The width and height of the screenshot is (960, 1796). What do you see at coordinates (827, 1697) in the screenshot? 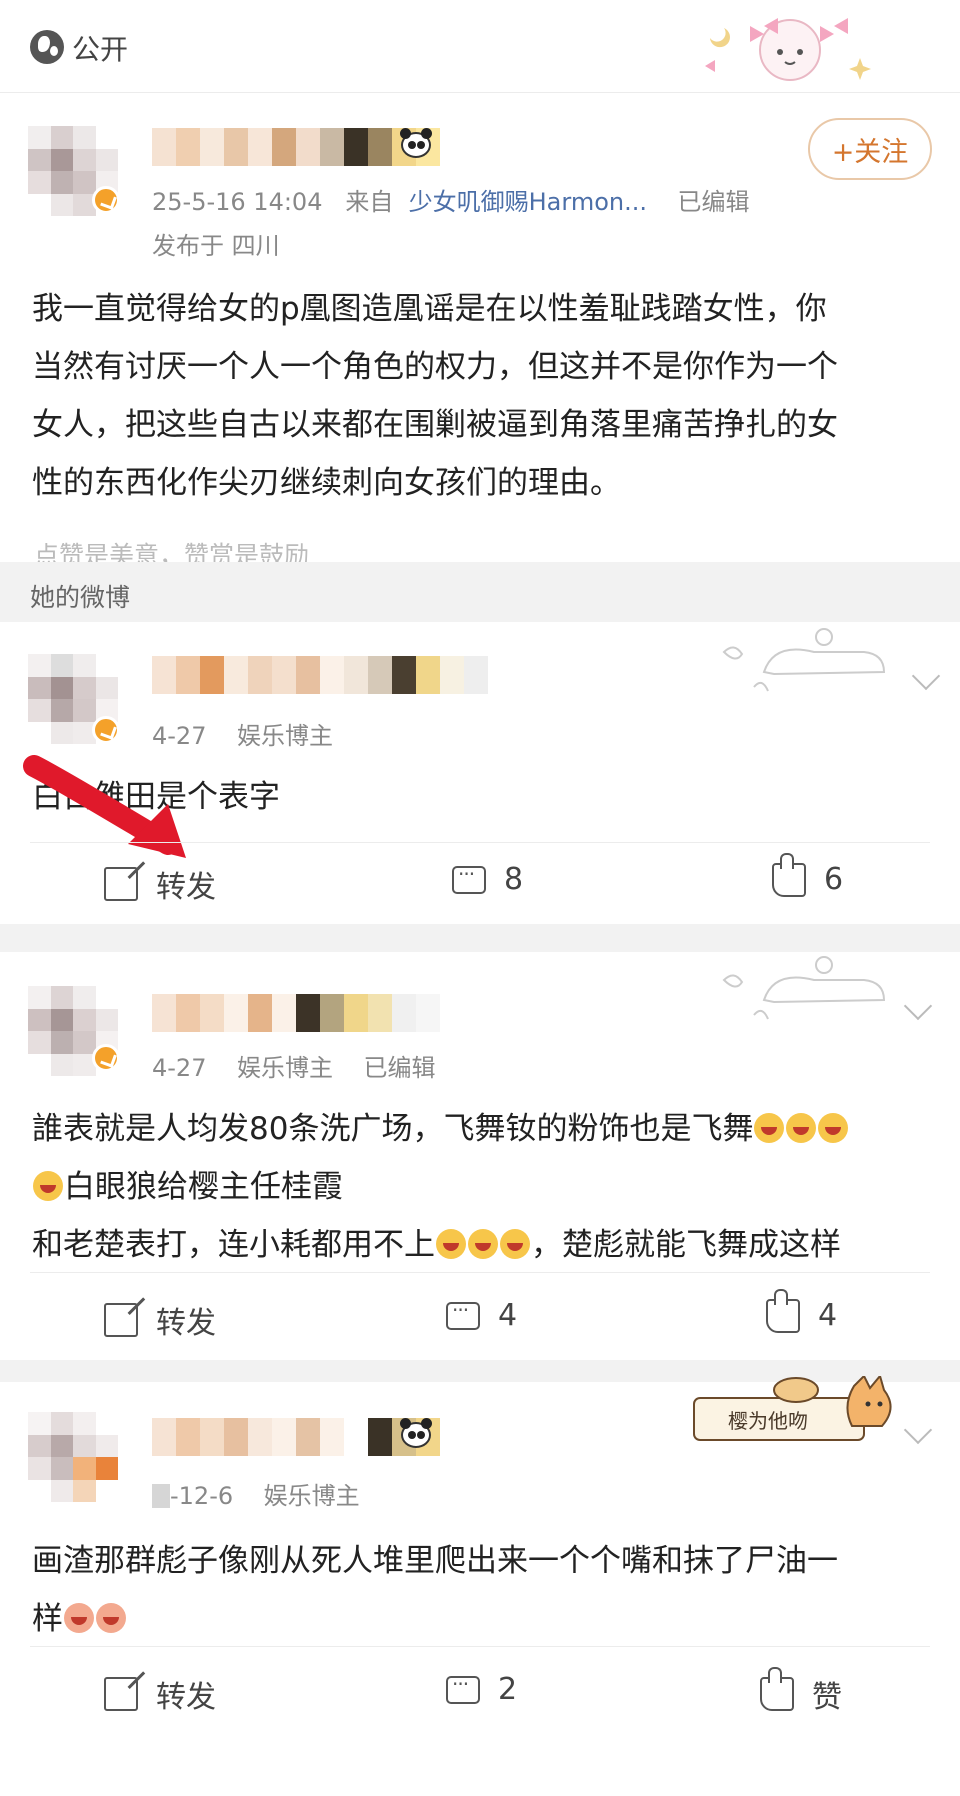
I see `like-label: 赞` at bounding box center [827, 1697].